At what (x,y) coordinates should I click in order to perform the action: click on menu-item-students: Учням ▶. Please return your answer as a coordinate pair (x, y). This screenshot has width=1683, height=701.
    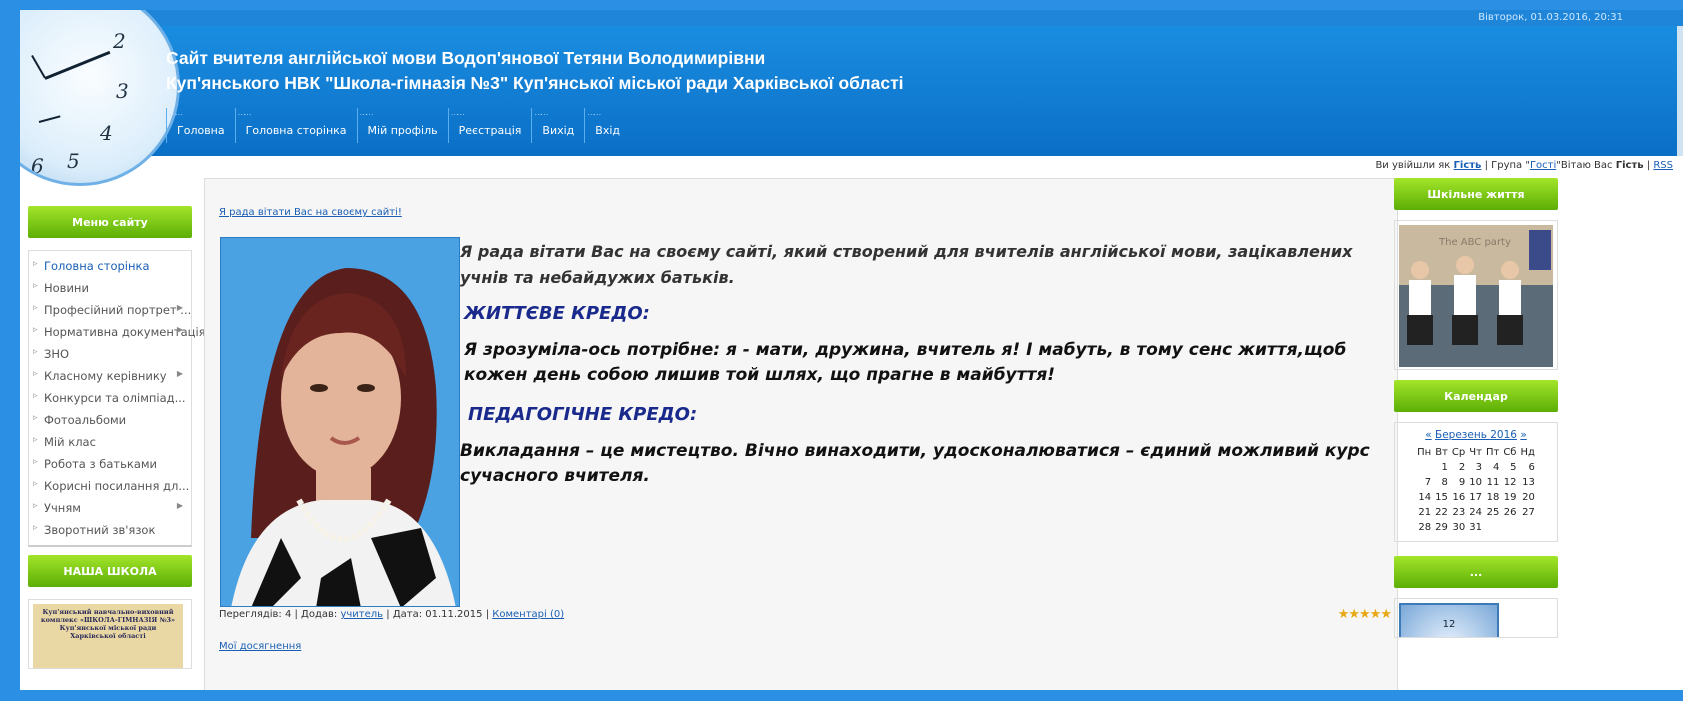
    Looking at the image, I should click on (110, 508).